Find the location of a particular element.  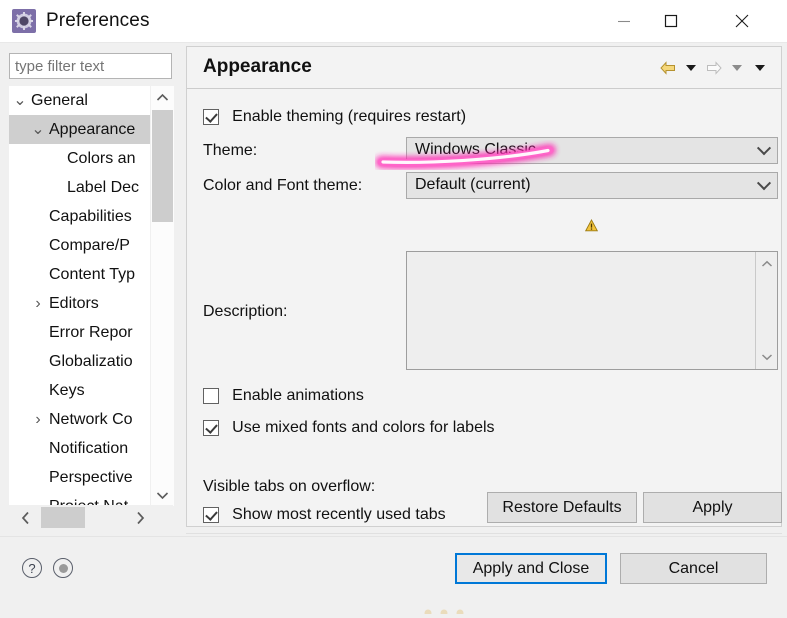

color-font-theme-dropdown: Default (current) is located at coordinates (592, 185).